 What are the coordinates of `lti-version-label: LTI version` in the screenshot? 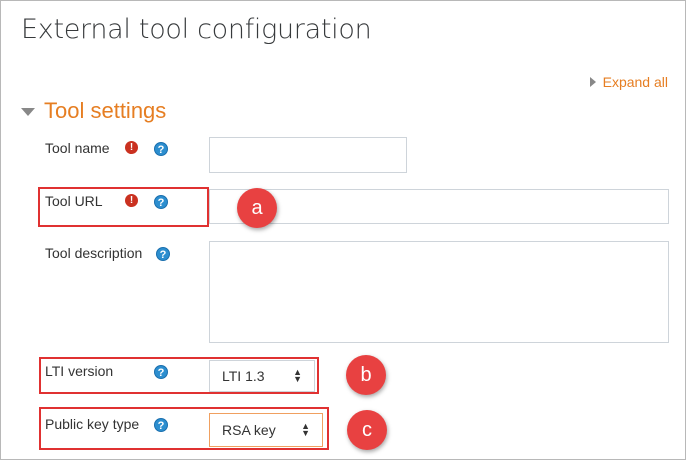 It's located at (79, 371).